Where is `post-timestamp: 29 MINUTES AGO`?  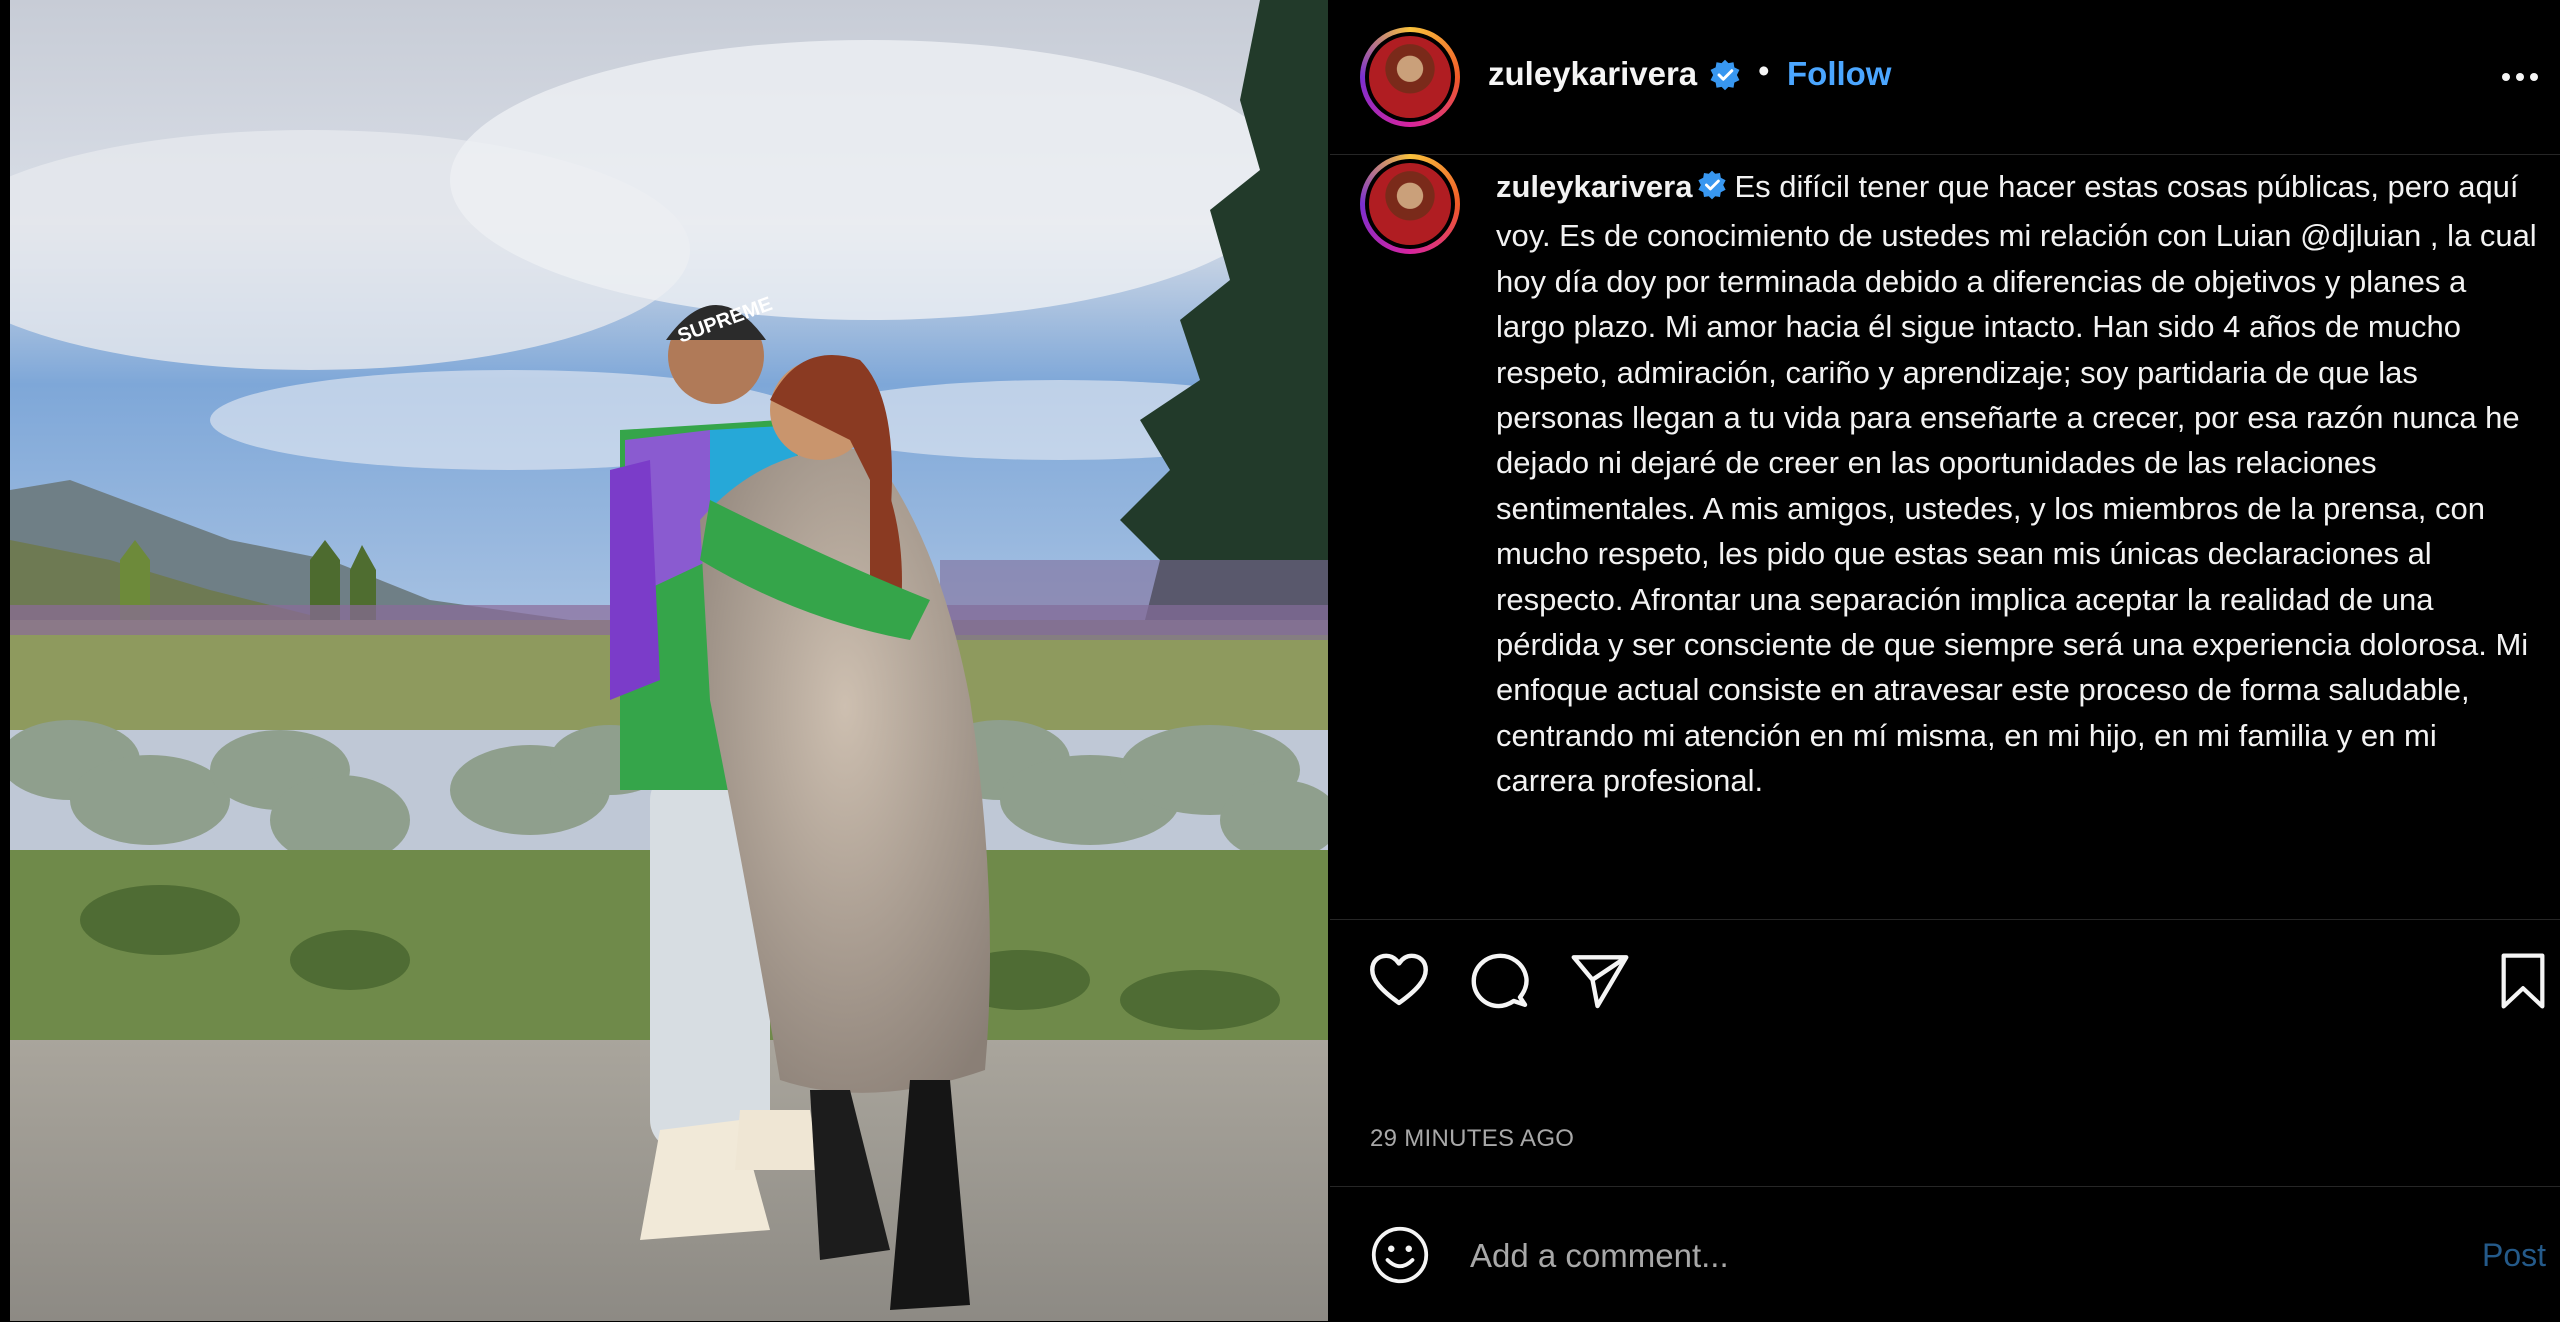
post-timestamp: 29 MINUTES AGO is located at coordinates (1472, 1139).